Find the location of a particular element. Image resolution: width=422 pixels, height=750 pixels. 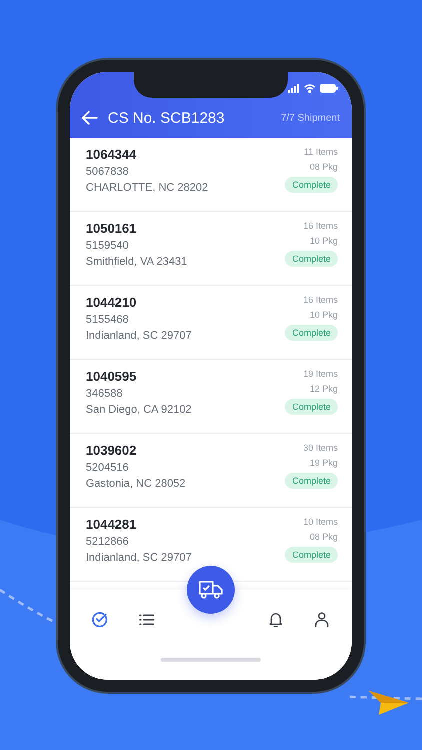

shipment-code: 5212866 is located at coordinates (107, 542).